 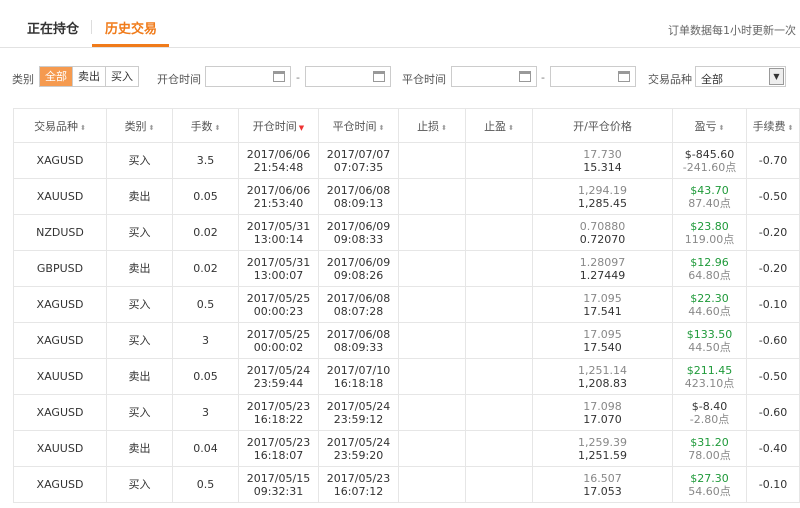 I want to click on pnl-amount: $23.80, so click(x=709, y=226).